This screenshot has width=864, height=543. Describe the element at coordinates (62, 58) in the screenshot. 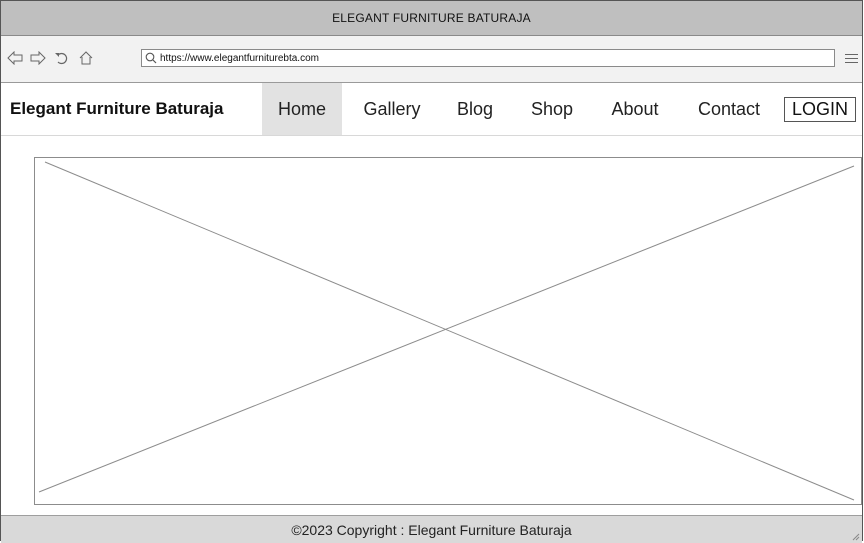

I see `reload-icon` at that location.